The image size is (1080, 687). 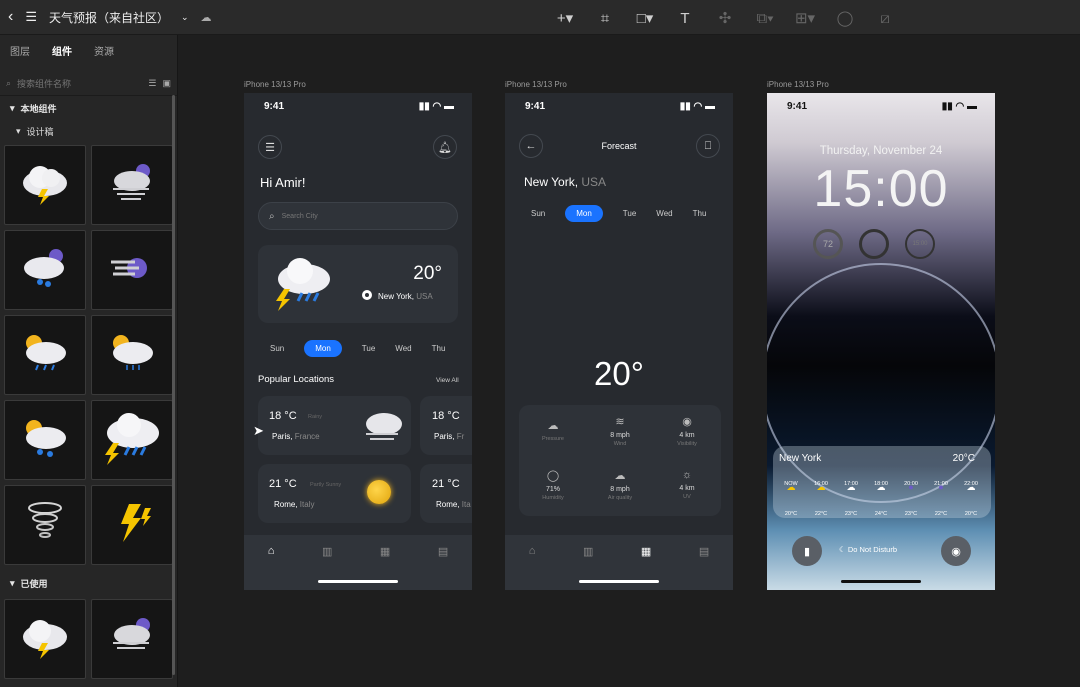 What do you see at coordinates (88, 108) in the screenshot?
I see `section-local: ▾ 本地组件` at bounding box center [88, 108].